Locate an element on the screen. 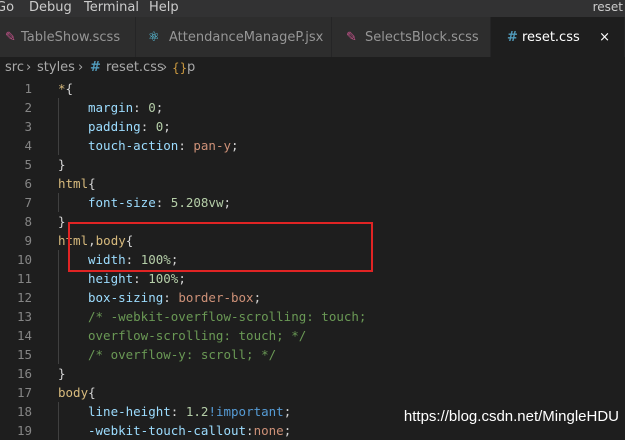  line-number: 13 is located at coordinates (24, 316).